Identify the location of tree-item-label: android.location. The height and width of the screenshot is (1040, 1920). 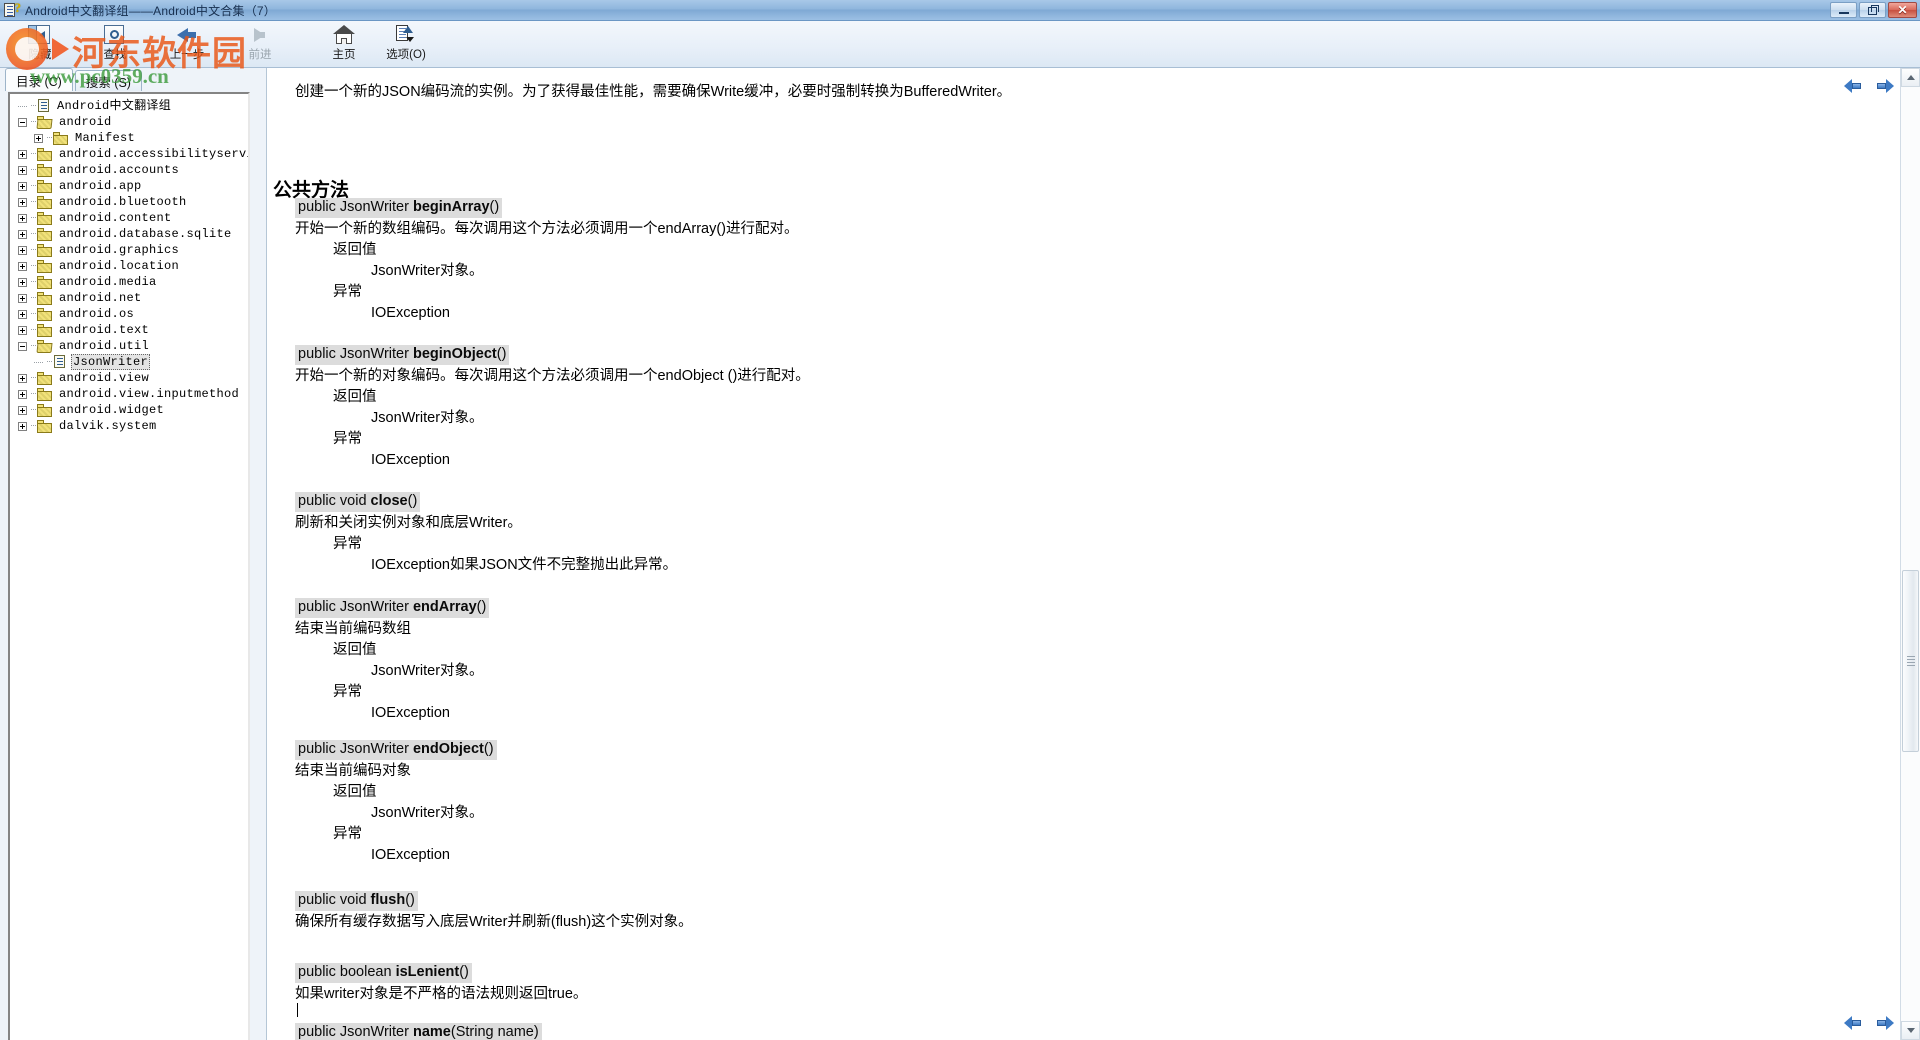
(119, 266).